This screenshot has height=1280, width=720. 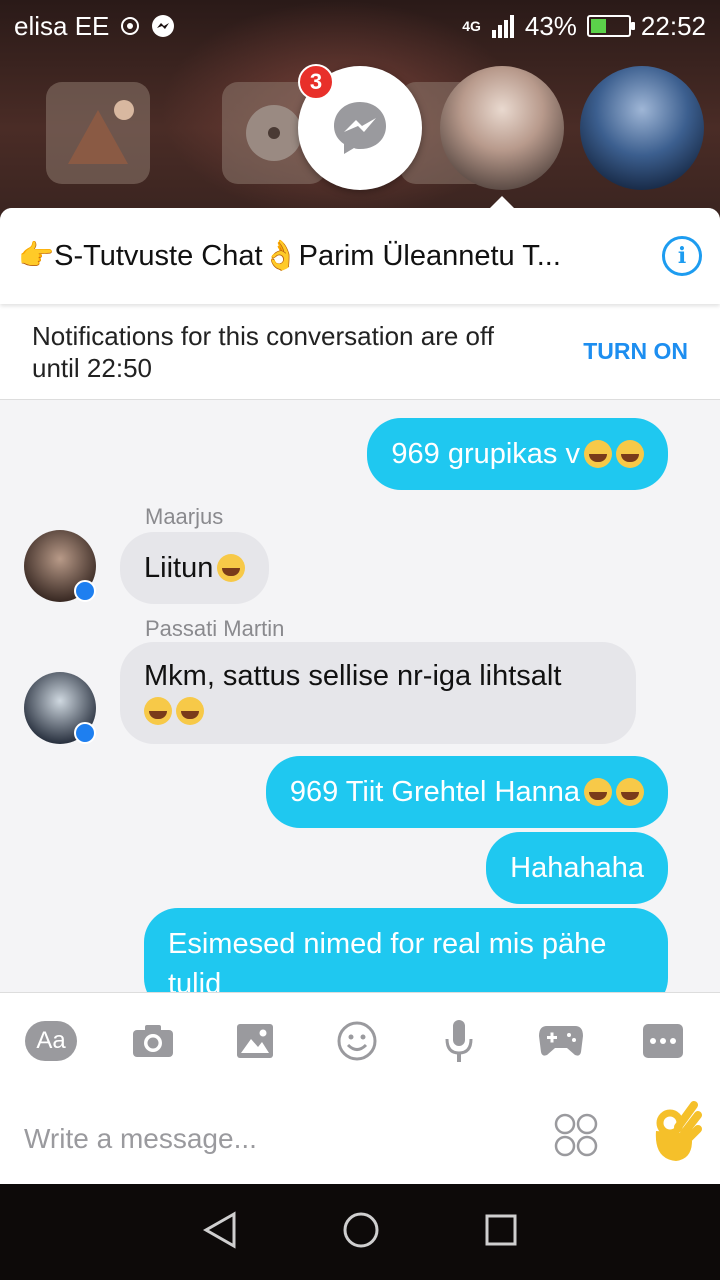 What do you see at coordinates (598, 26) in the screenshot?
I see `battery-fill` at bounding box center [598, 26].